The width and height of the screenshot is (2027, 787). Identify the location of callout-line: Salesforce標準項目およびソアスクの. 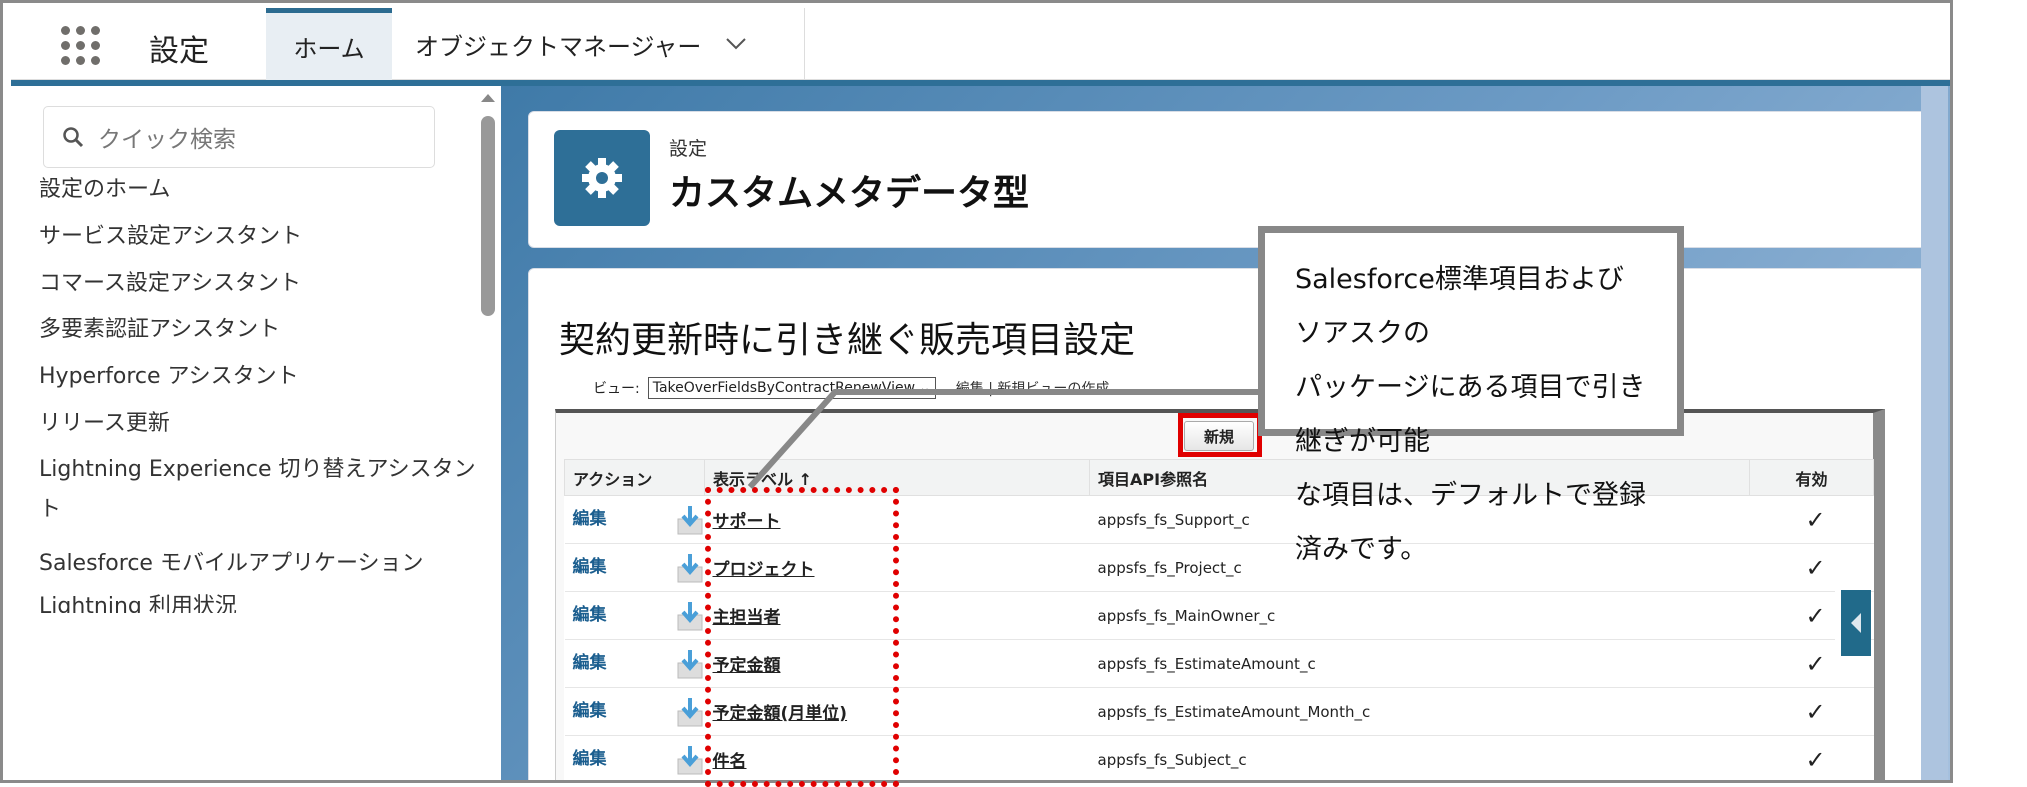
(1459, 306).